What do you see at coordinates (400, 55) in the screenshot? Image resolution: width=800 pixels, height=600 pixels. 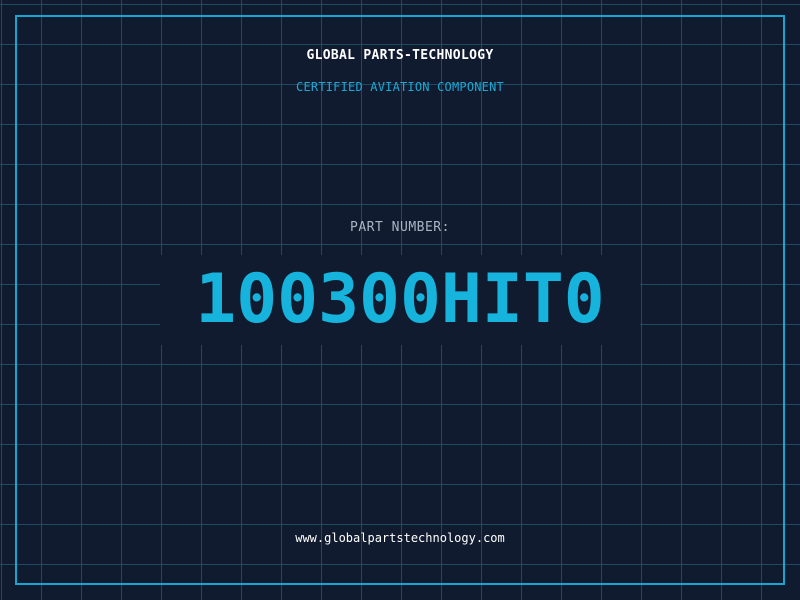 I see `company-name: GLOBAL PARTS-TECHNOLOGY` at bounding box center [400, 55].